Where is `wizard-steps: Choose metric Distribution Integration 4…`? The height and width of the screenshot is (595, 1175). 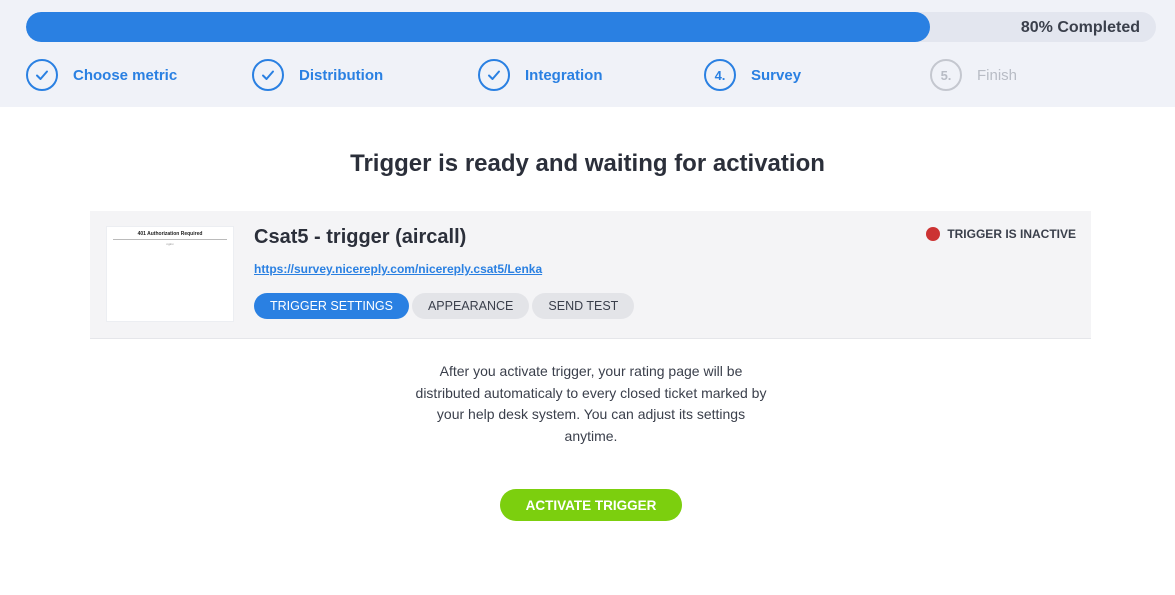 wizard-steps: Choose metric Distribution Integration 4… is located at coordinates (591, 75).